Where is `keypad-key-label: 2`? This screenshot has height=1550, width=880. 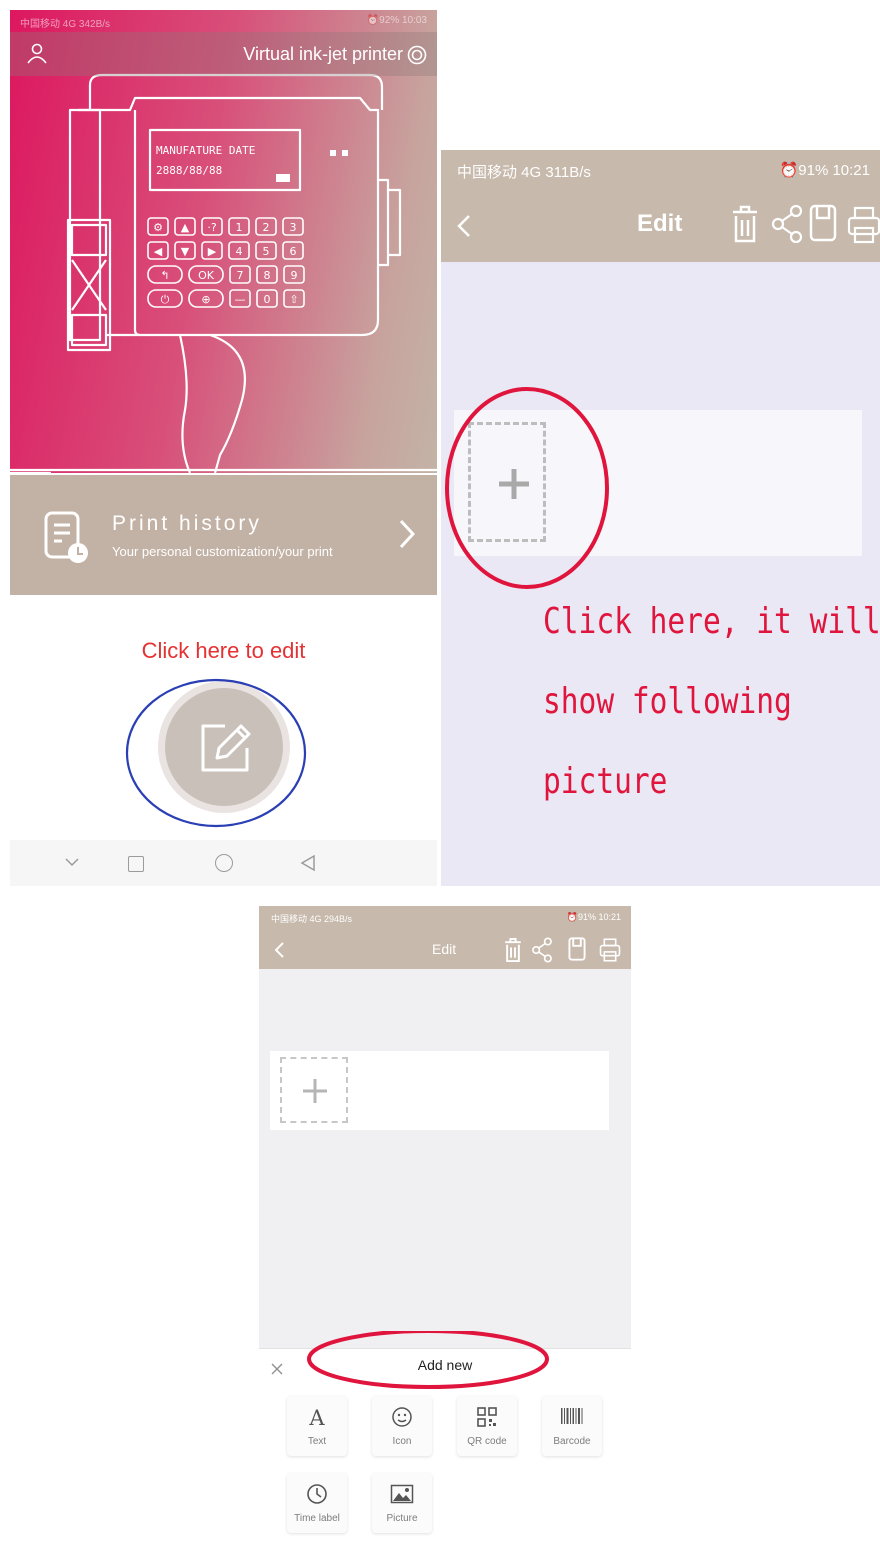
keypad-key-label: 2 is located at coordinates (266, 227).